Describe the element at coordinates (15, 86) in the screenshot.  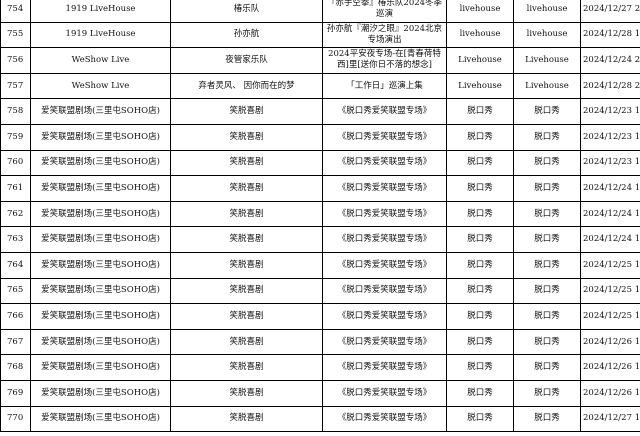
I see `row-number-cell: 757` at that location.